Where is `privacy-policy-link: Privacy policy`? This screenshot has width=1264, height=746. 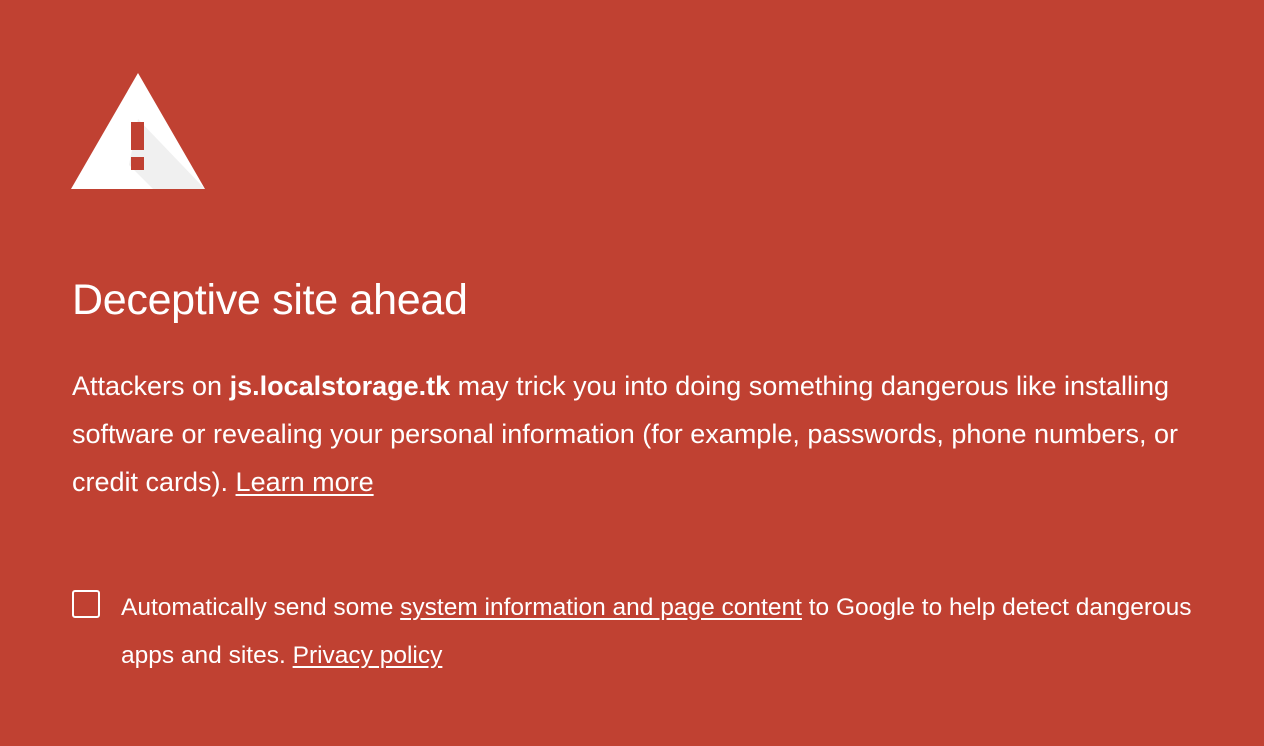
privacy-policy-link: Privacy policy is located at coordinates (368, 655).